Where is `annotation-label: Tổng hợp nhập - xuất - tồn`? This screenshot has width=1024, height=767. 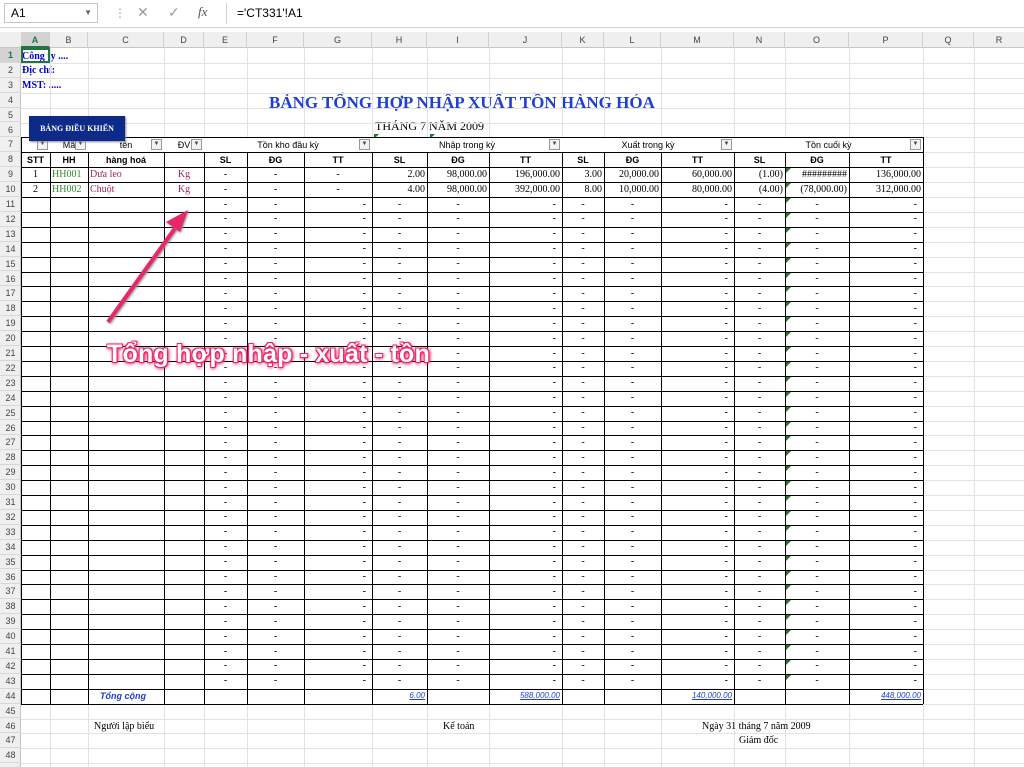
annotation-label: Tổng hợp nhập - xuất - tồn is located at coordinates (268, 354).